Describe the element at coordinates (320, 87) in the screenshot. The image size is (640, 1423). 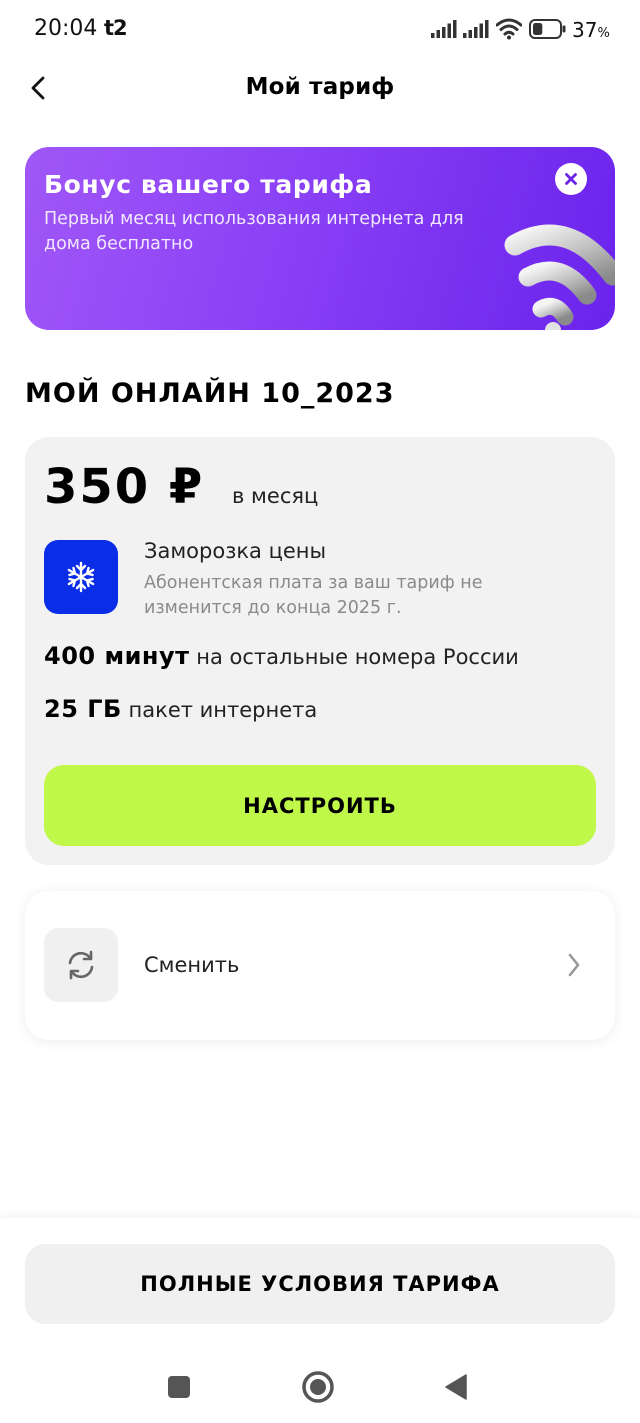
I see `page-title: Мой тариф` at that location.